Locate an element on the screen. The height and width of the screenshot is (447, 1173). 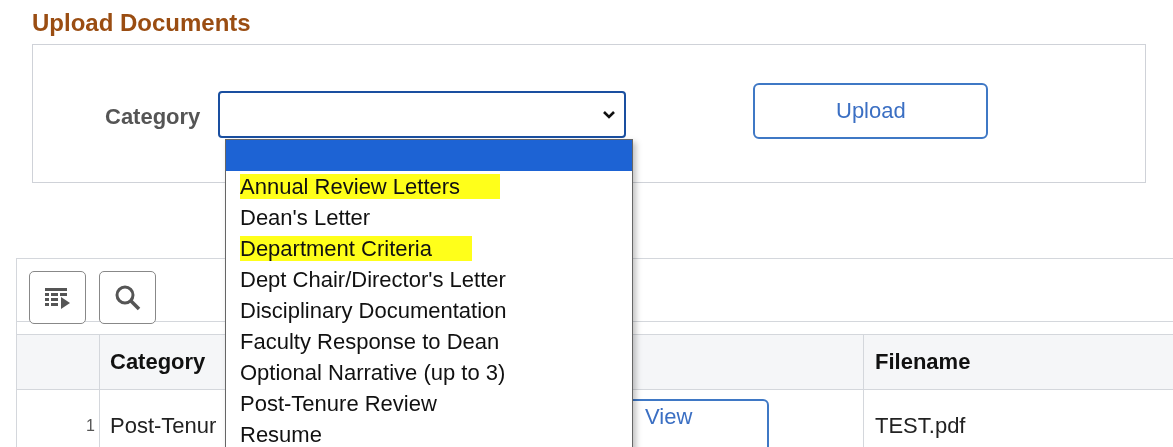
dropdown-option: Post-Tenure Review is located at coordinates (429, 403).